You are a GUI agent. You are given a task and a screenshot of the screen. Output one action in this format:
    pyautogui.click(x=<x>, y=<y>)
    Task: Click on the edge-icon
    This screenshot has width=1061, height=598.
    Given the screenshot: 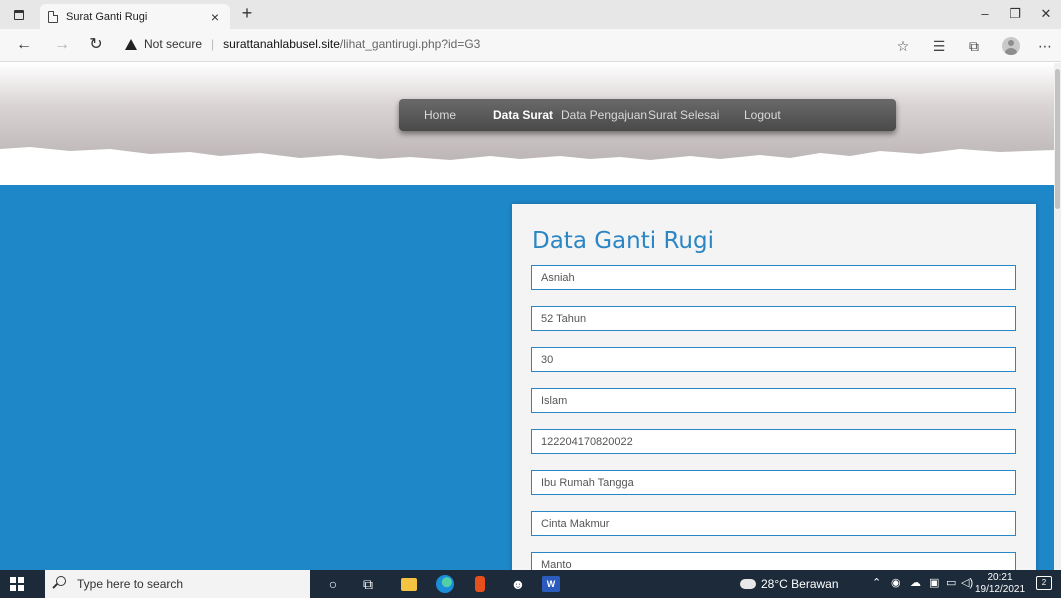 What is the action you would take?
    pyautogui.click(x=445, y=584)
    